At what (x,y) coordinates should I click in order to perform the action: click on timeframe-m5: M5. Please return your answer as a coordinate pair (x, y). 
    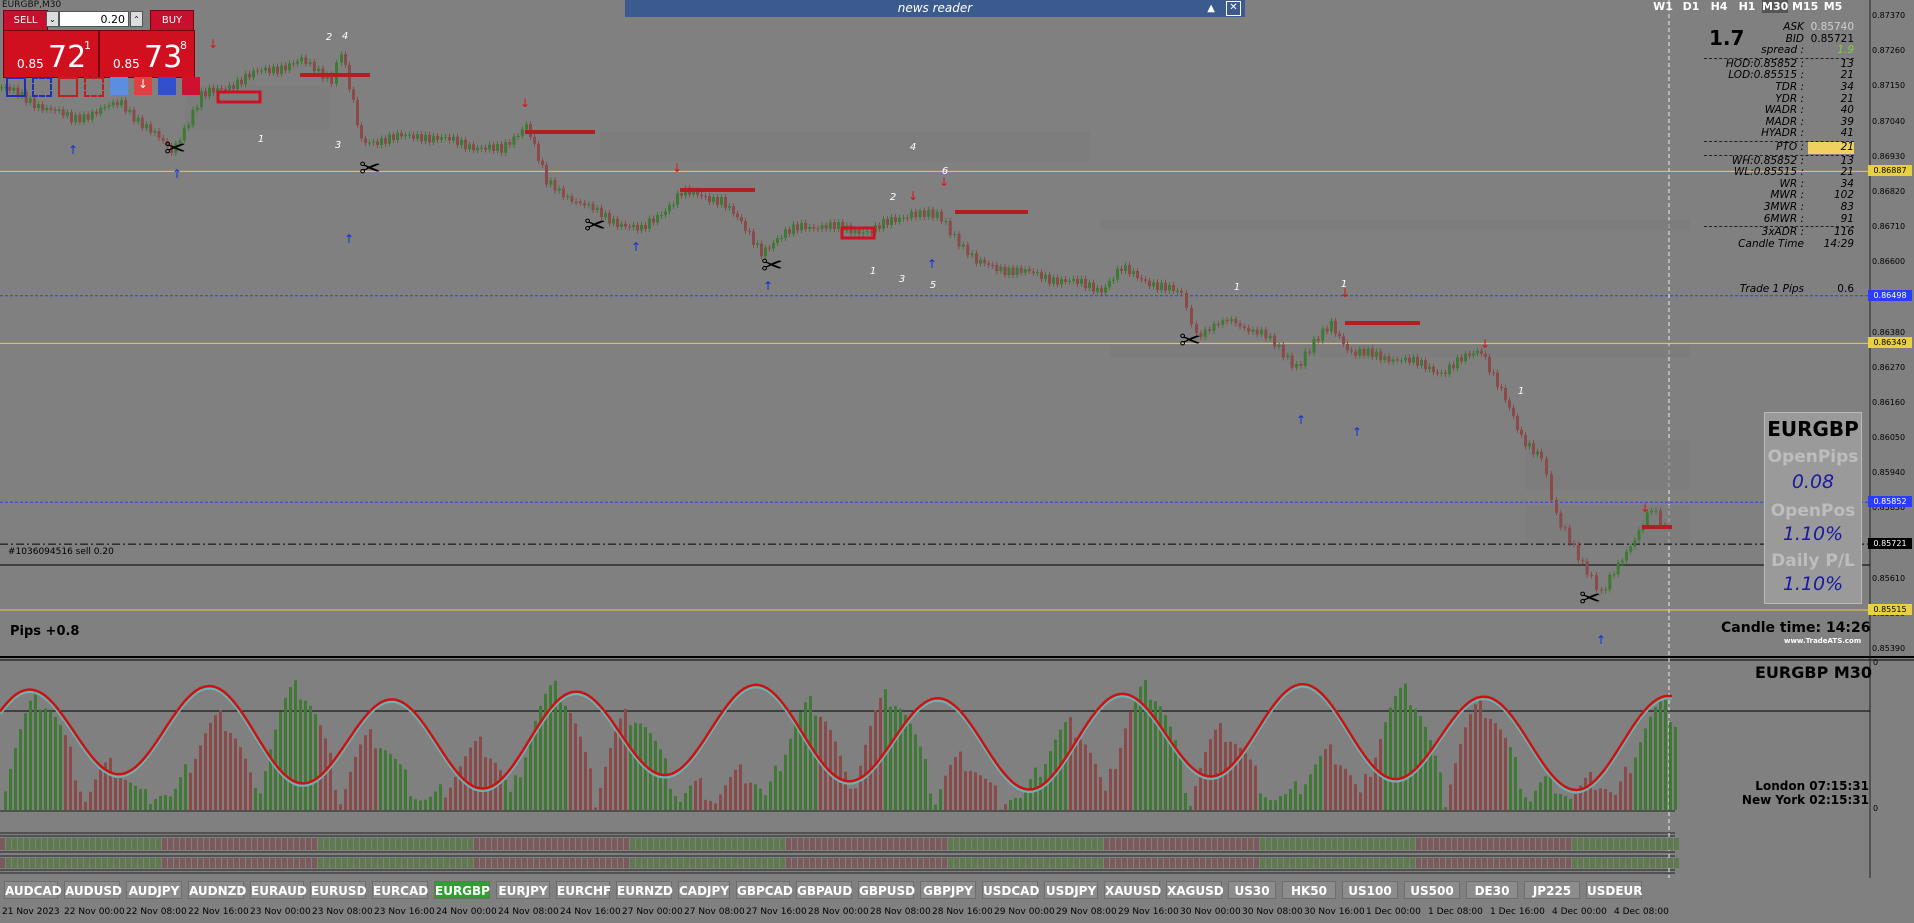
    Looking at the image, I should click on (1833, 6).